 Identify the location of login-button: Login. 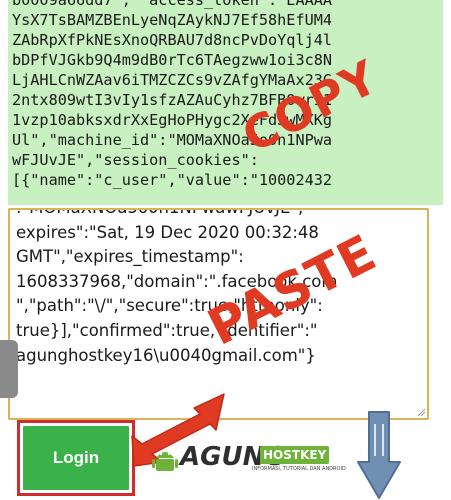
(76, 458).